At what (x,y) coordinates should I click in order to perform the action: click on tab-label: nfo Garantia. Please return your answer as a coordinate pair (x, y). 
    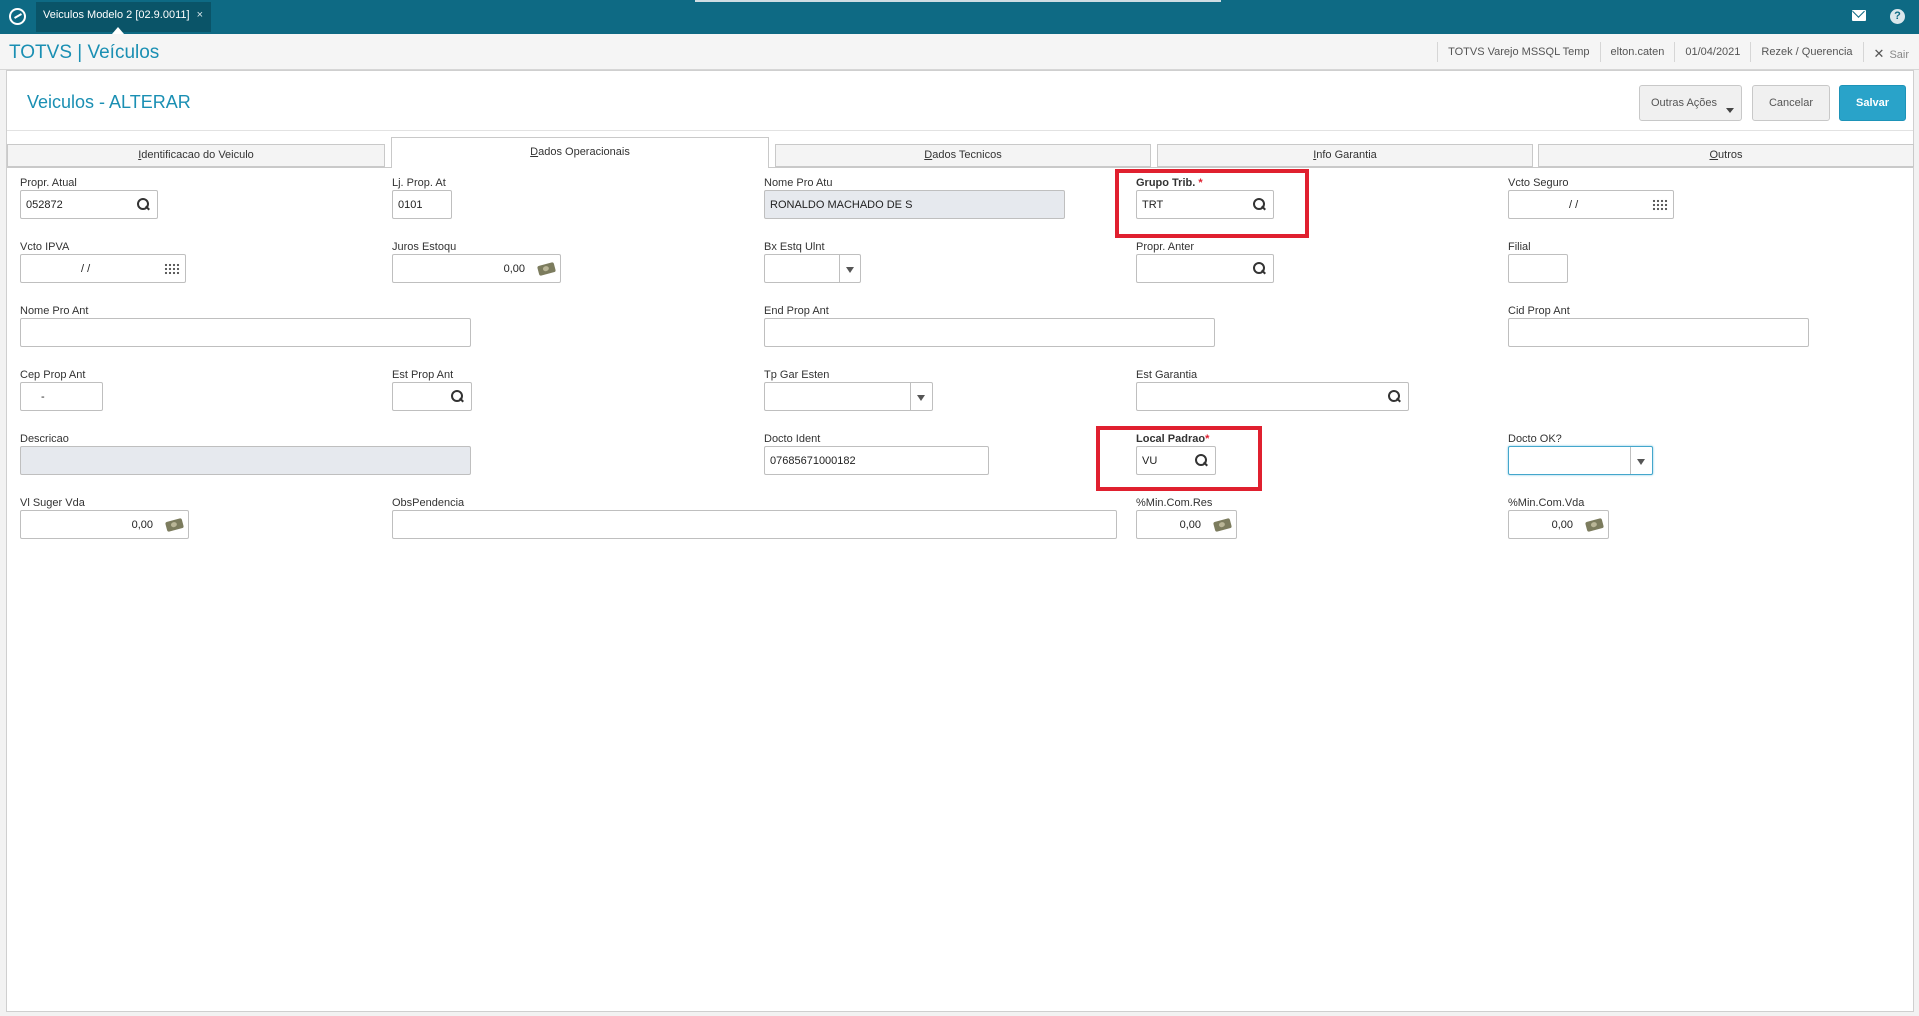
    Looking at the image, I should click on (1346, 155).